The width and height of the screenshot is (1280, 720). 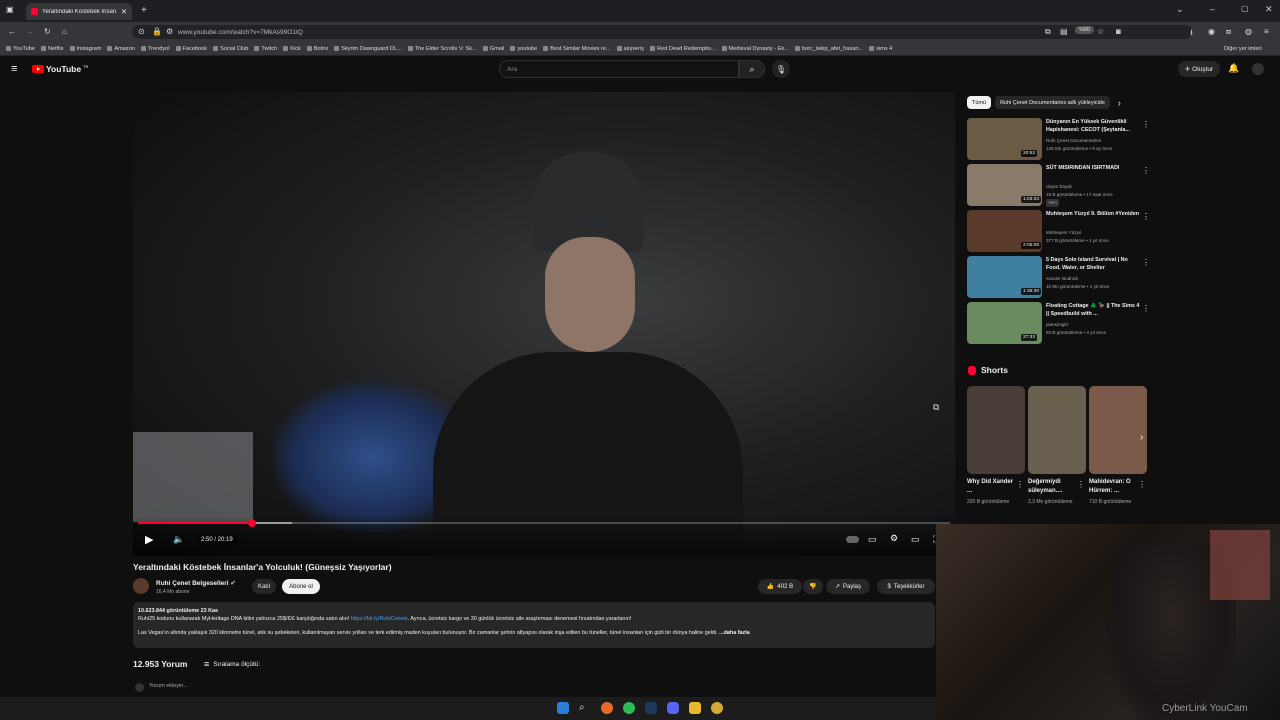 I want to click on play-icon: ▶, so click(x=149, y=539).